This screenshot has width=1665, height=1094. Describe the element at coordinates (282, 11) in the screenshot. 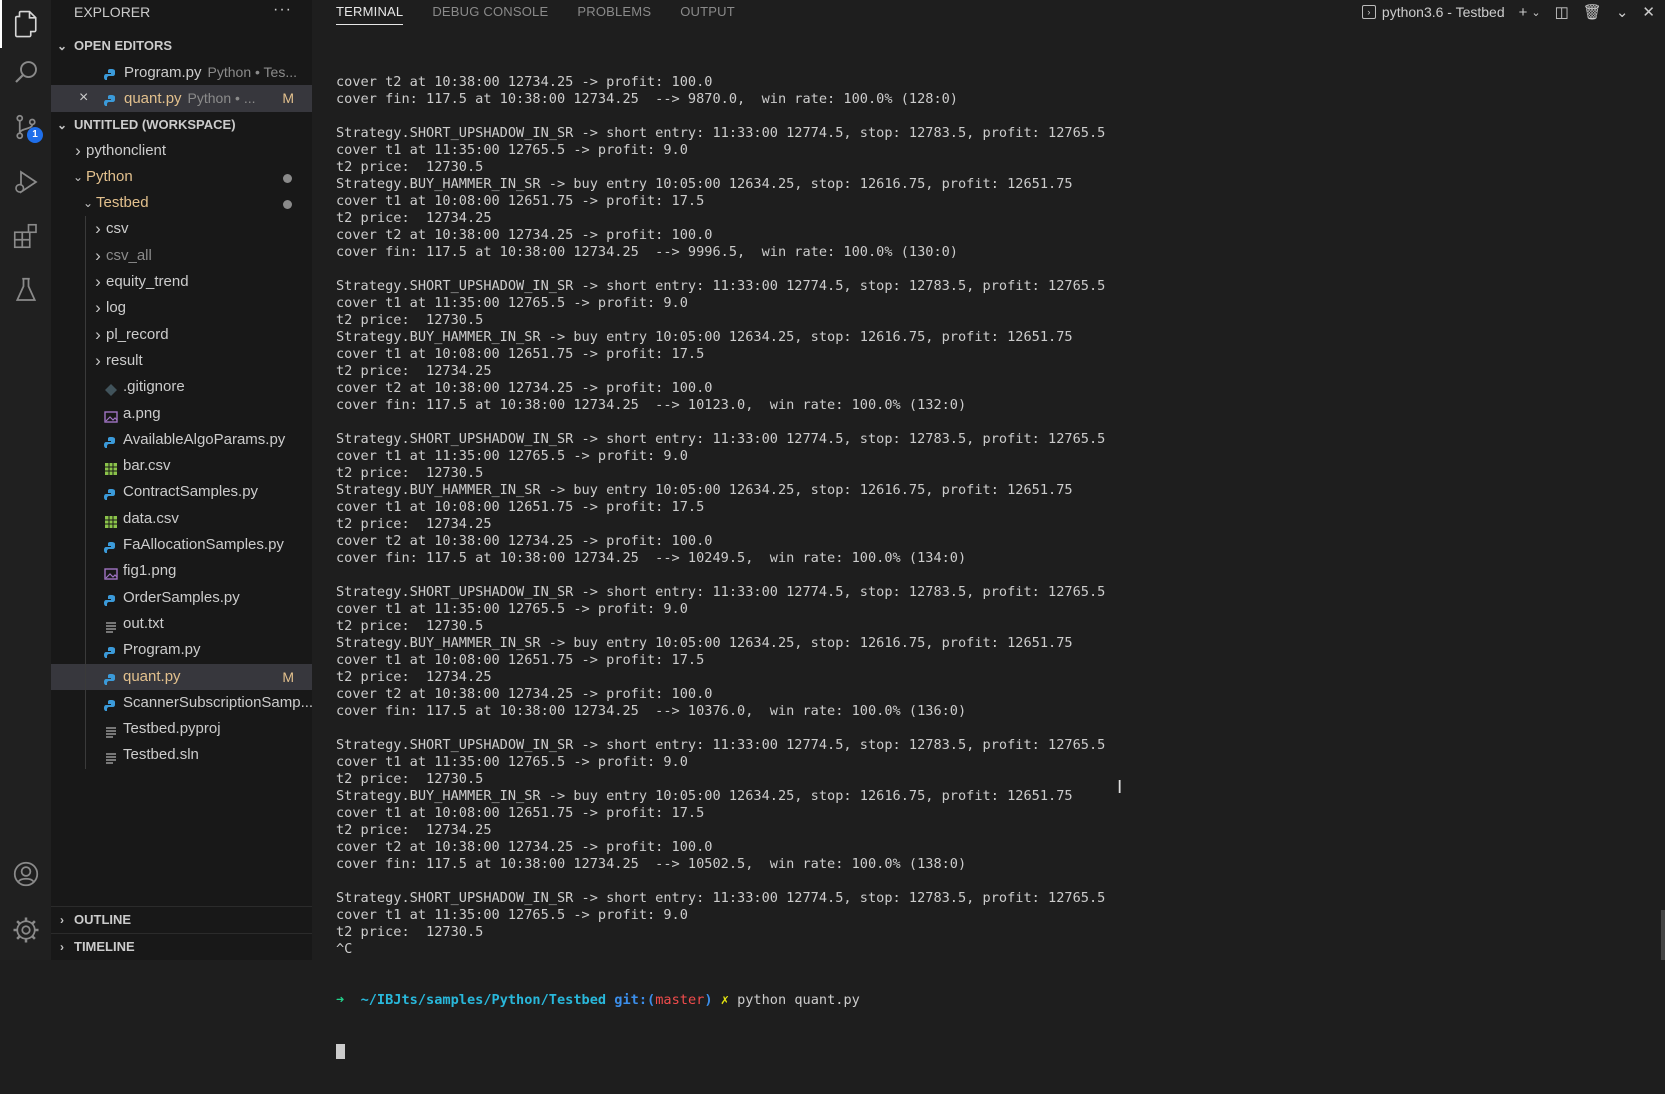

I see `more-actions-icon: ···` at that location.